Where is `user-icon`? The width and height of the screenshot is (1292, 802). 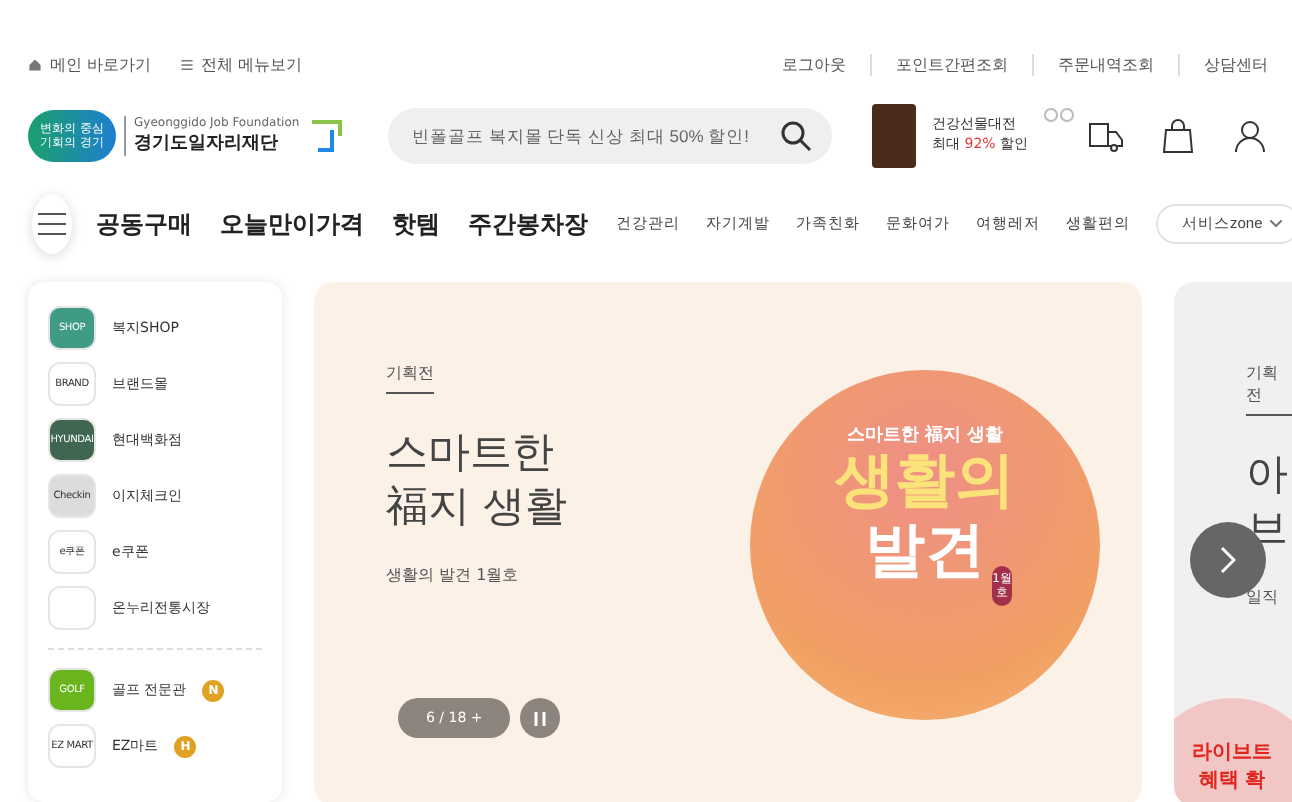 user-icon is located at coordinates (1250, 136).